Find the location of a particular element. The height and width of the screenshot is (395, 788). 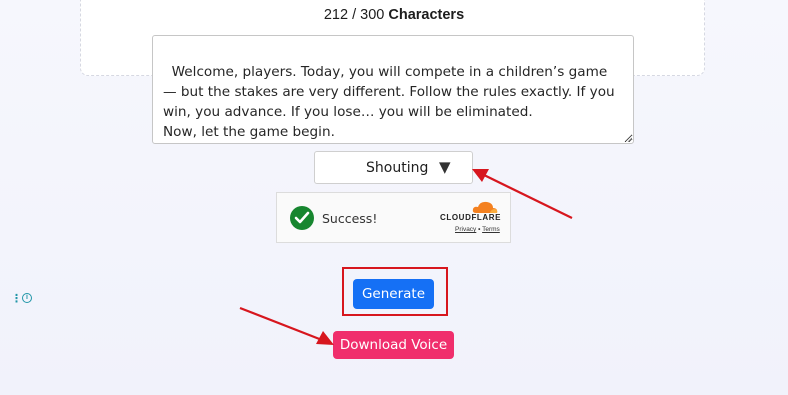

annotation-arrow-dropdown is located at coordinates (522, 194).